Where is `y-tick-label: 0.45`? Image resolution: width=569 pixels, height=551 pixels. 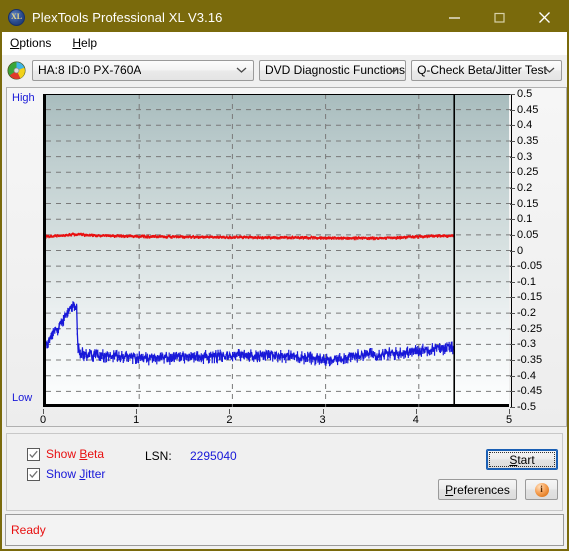 y-tick-label: 0.45 is located at coordinates (528, 109).